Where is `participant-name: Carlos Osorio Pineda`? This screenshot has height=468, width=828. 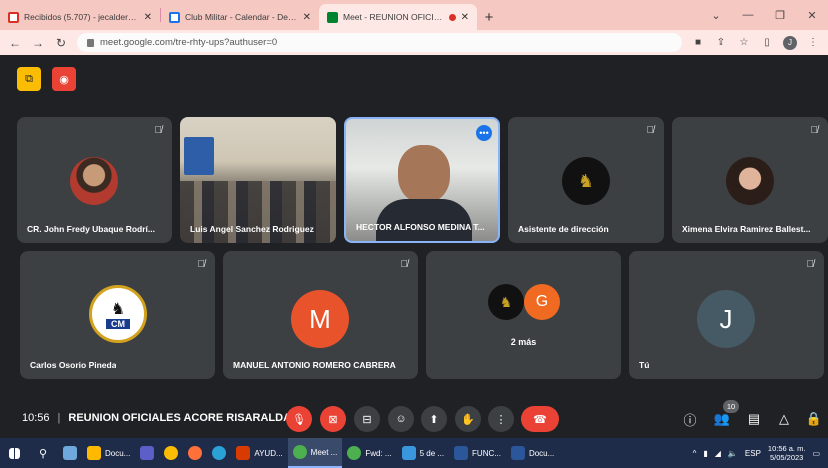
participant-name: Carlos Osorio Pineda is located at coordinates (73, 365).